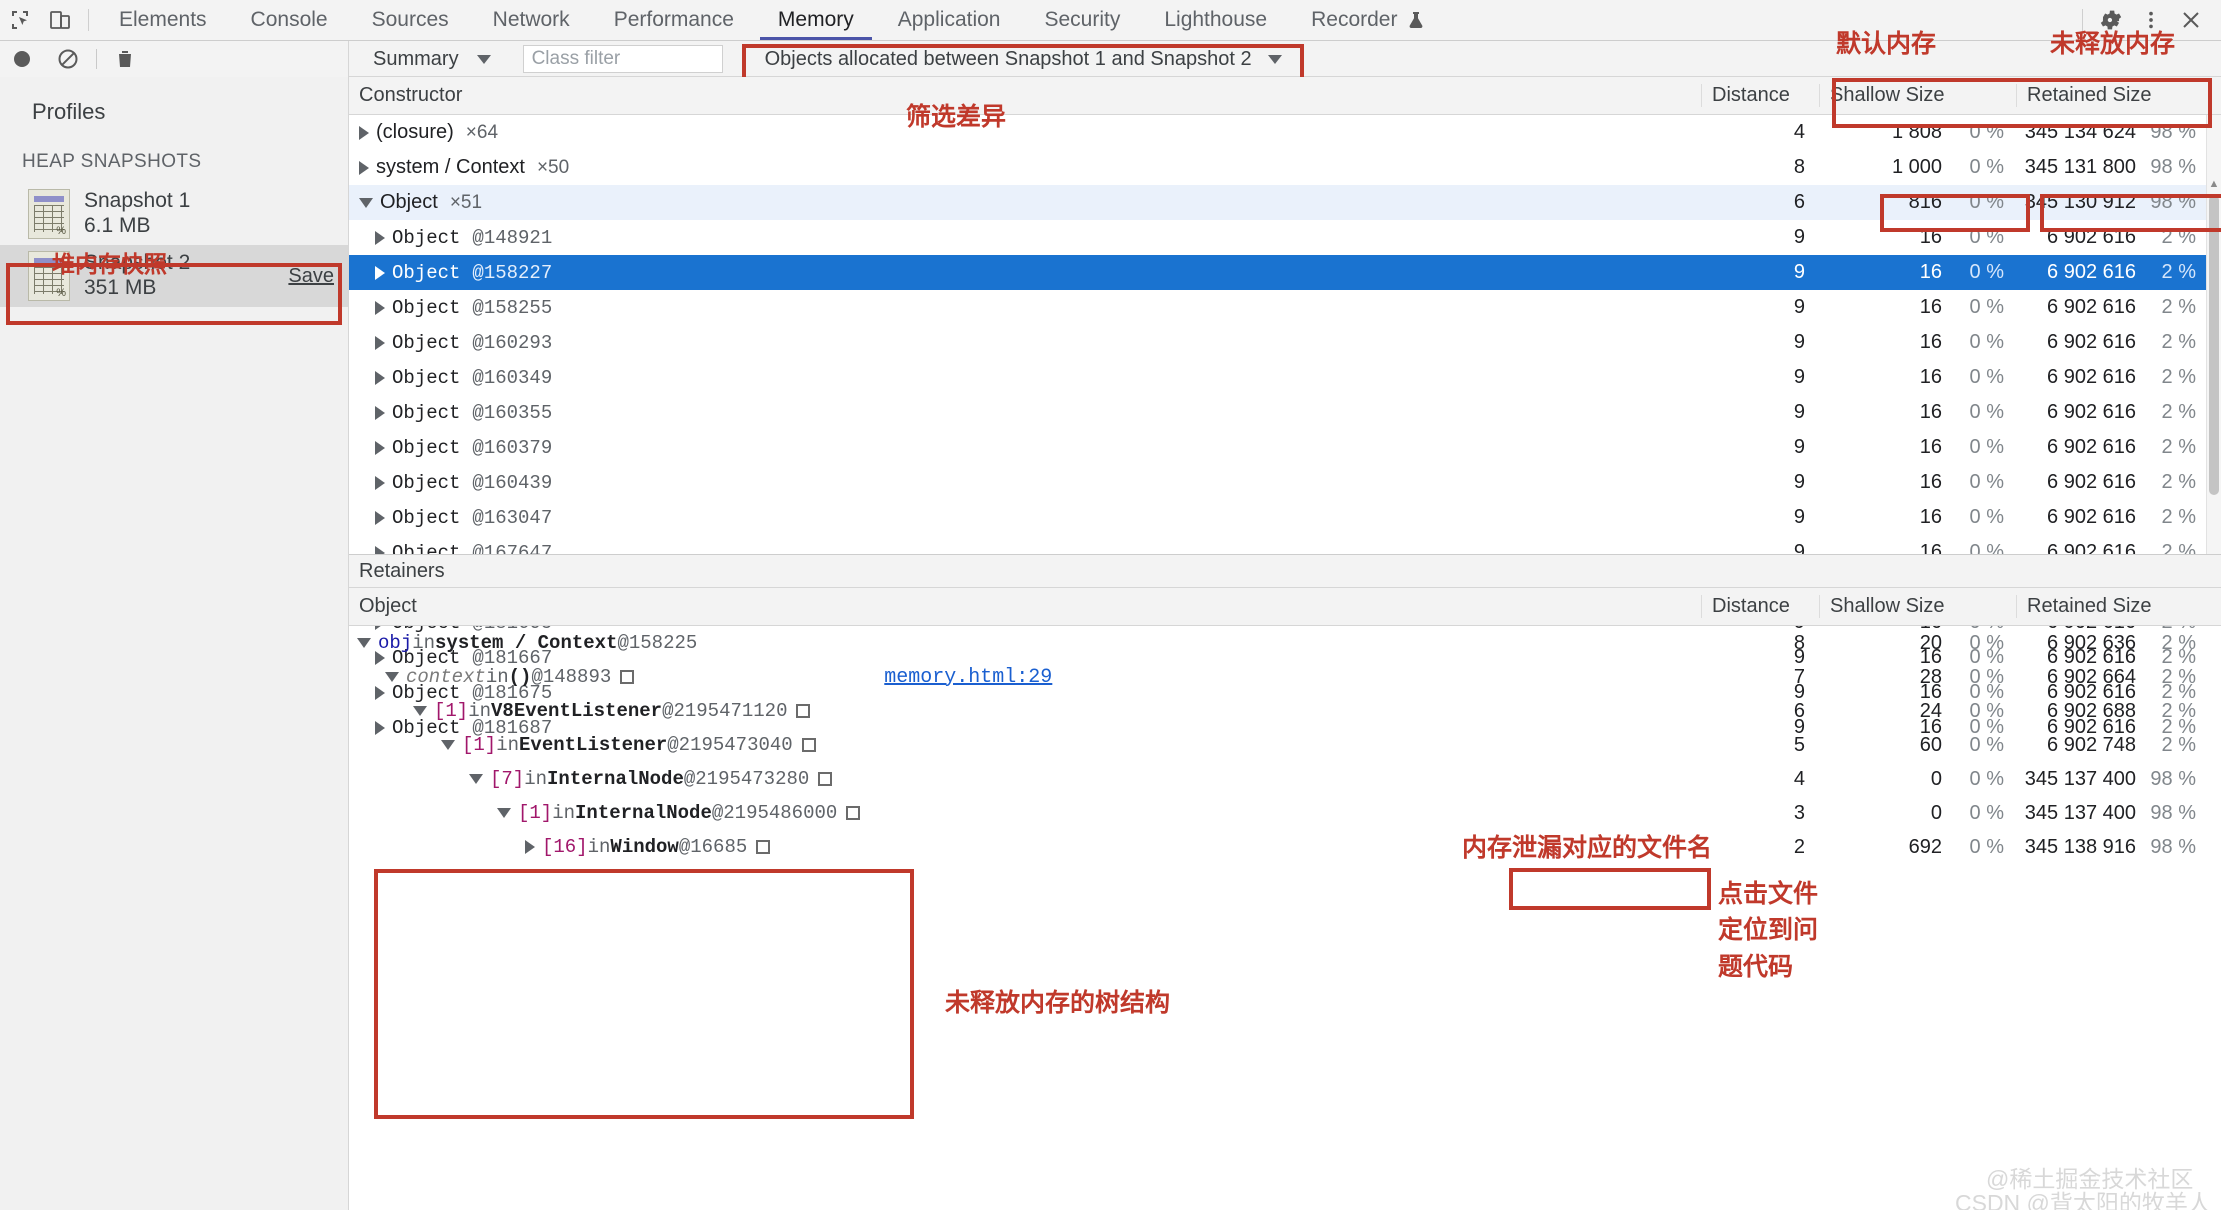 This screenshot has width=2221, height=1210. What do you see at coordinates (2214, 184) in the screenshot?
I see `scroll-up-arrow: ▲` at bounding box center [2214, 184].